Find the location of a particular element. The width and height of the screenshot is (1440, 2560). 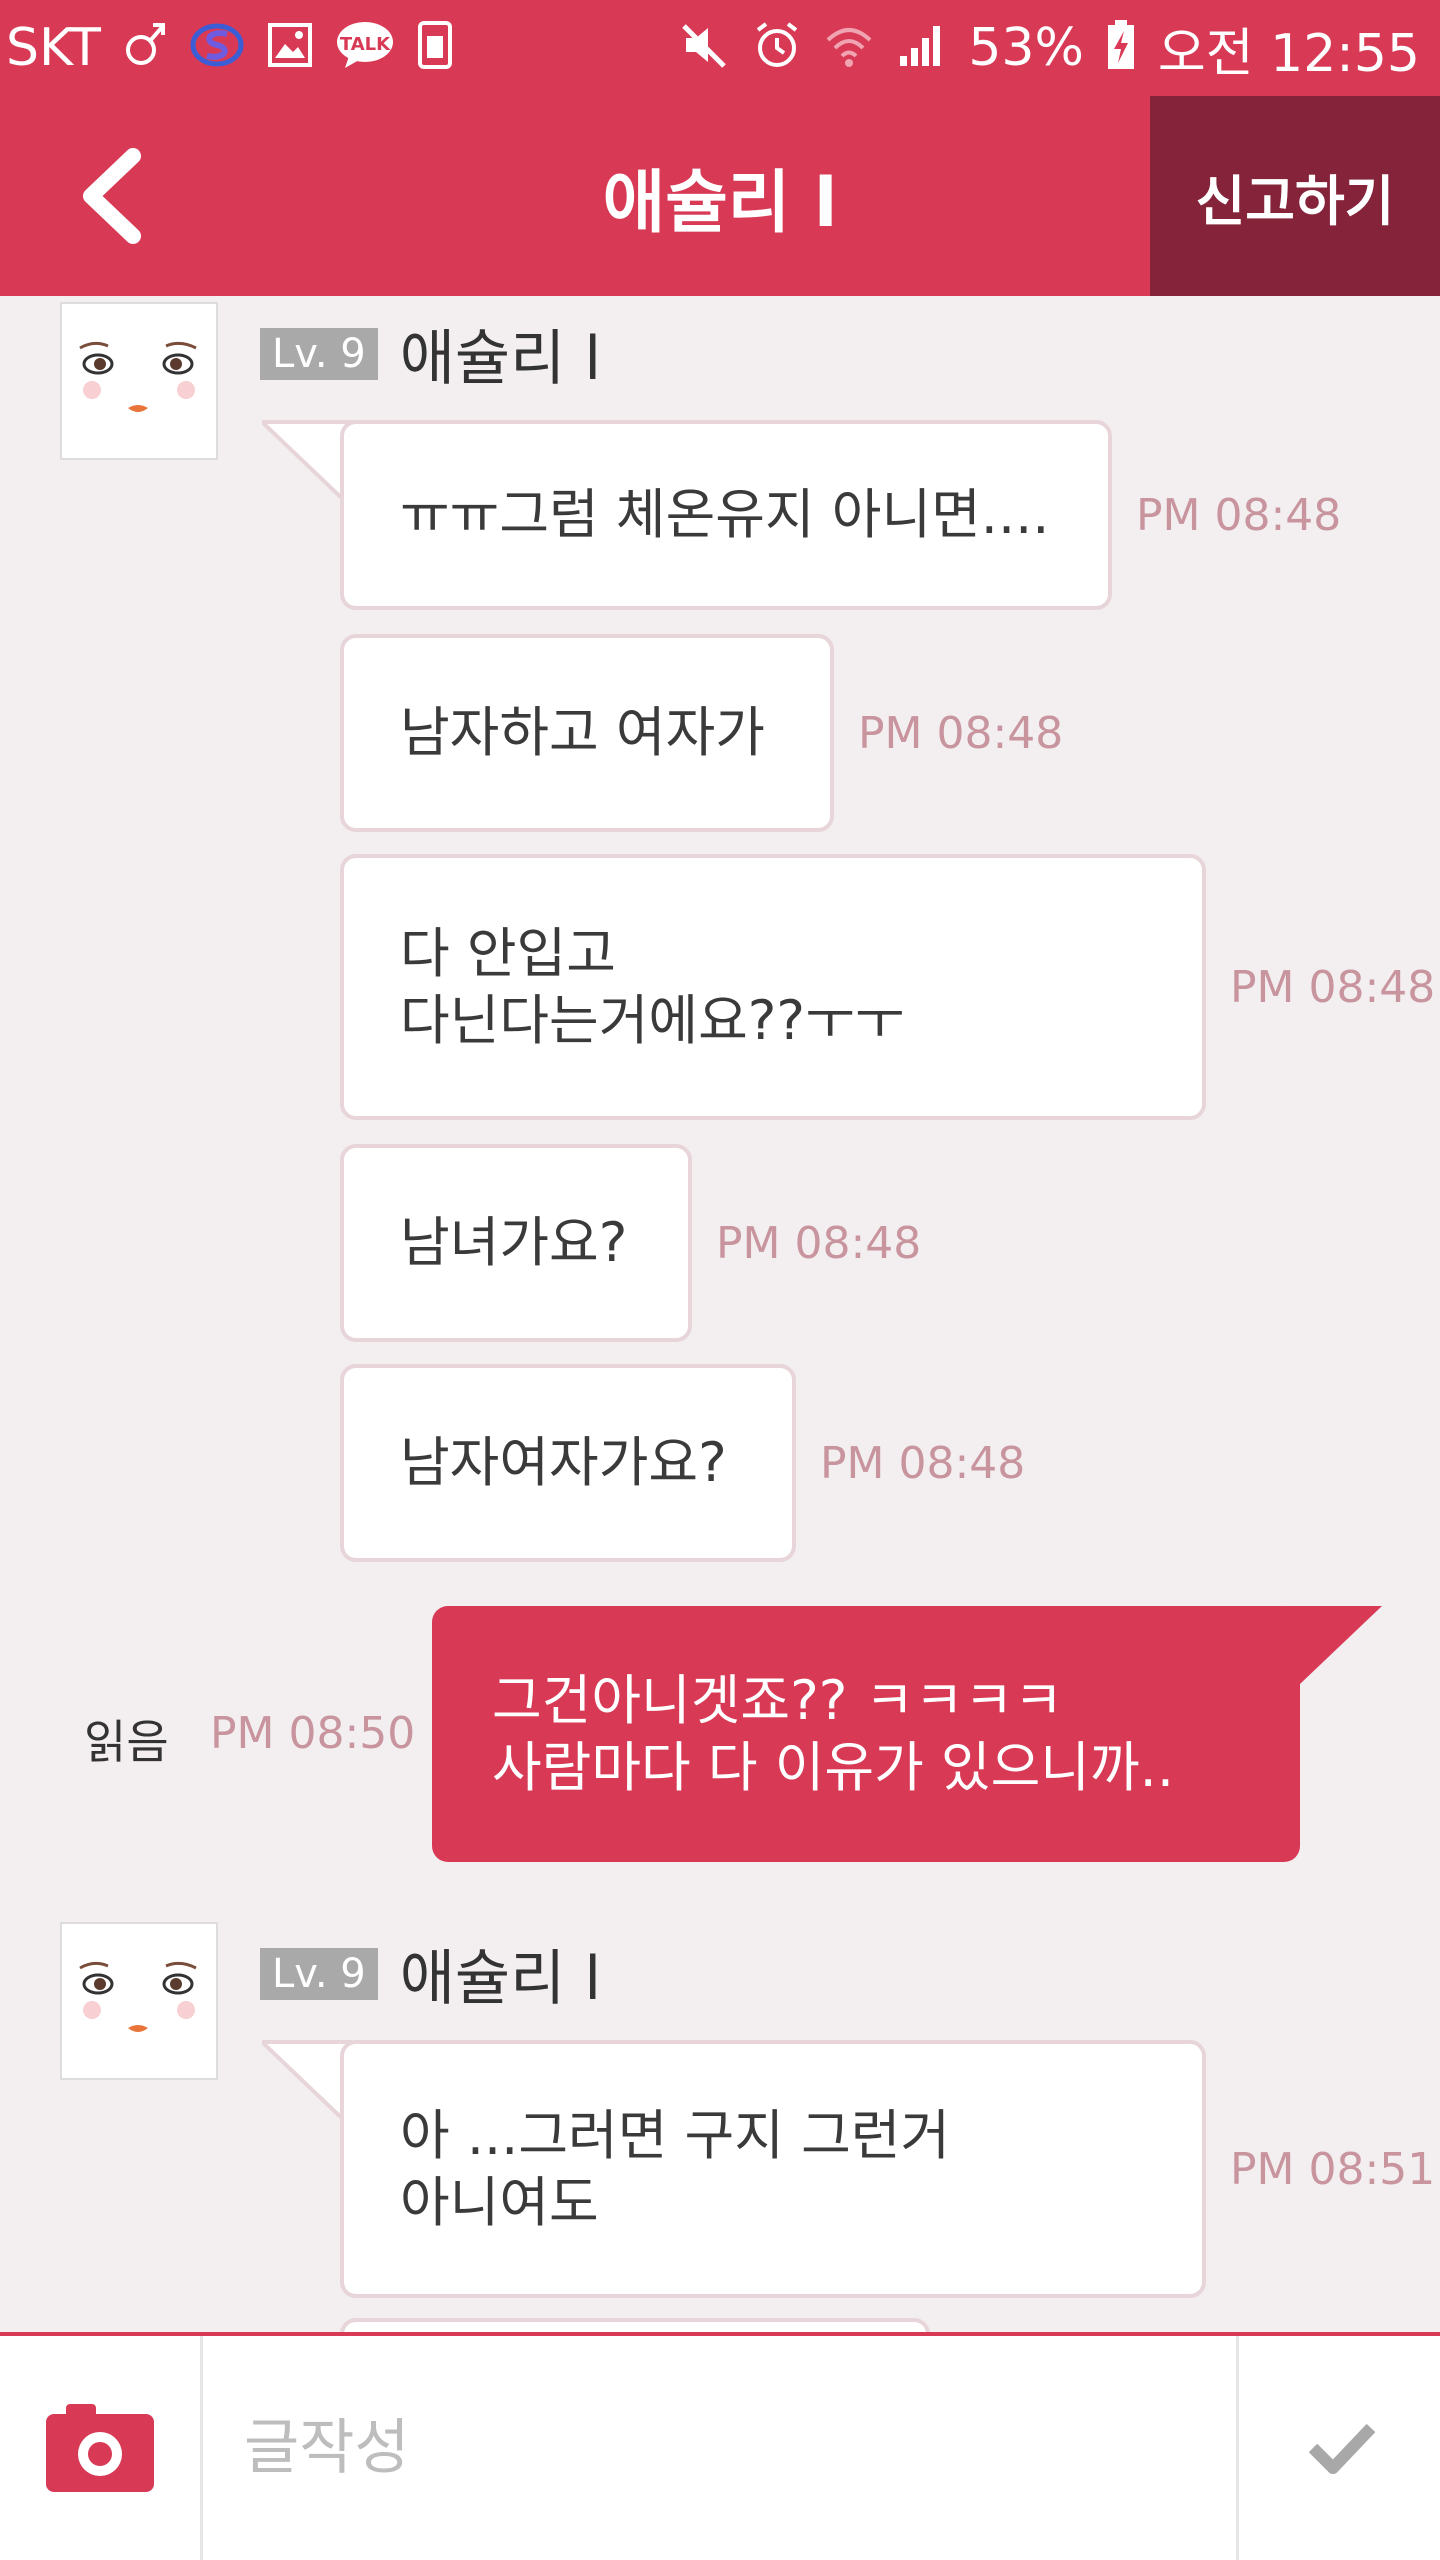

s-app-icon is located at coordinates (217, 48).